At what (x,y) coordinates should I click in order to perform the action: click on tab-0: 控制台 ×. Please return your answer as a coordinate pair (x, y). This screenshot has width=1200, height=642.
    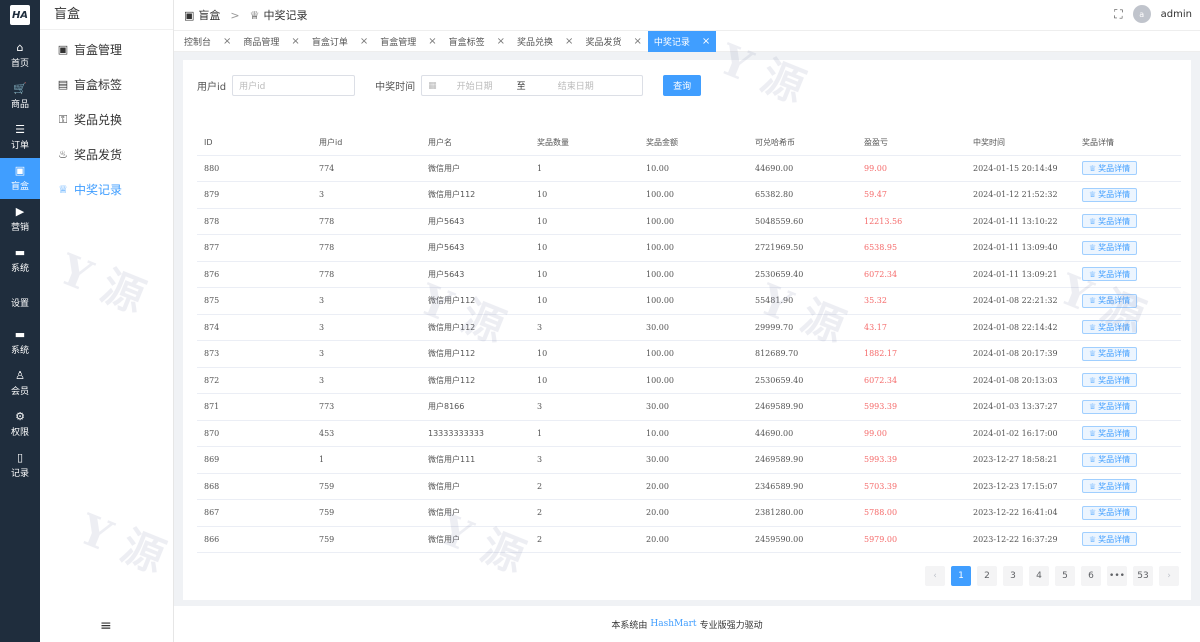
    Looking at the image, I should click on (207, 41).